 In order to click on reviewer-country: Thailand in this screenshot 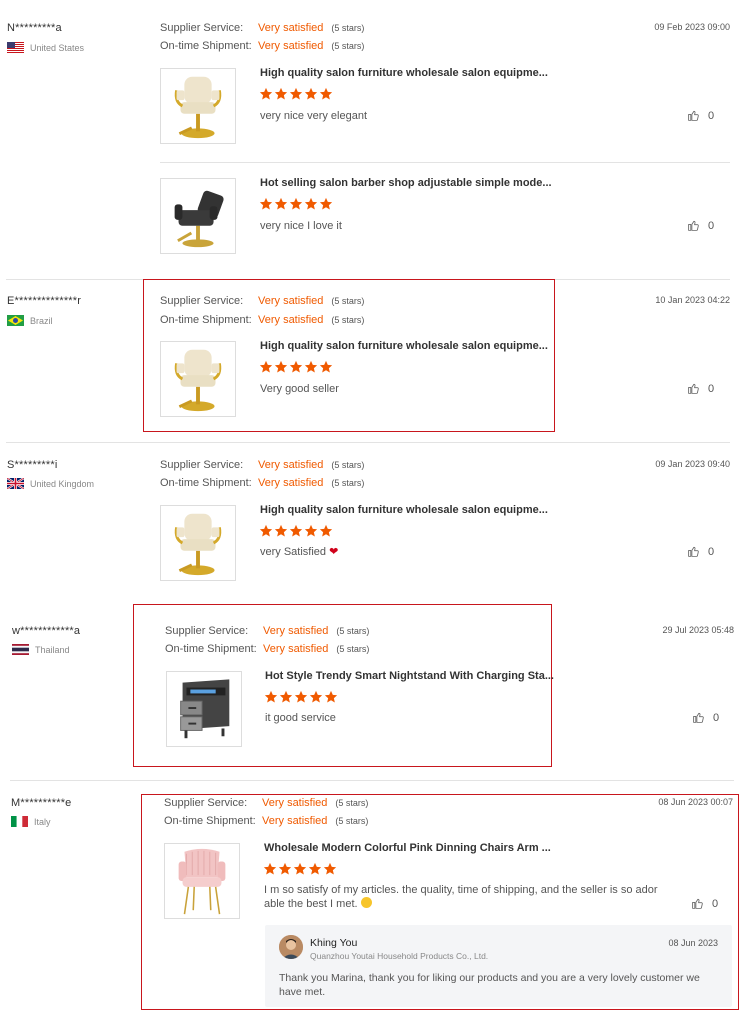, I will do `click(41, 649)`.